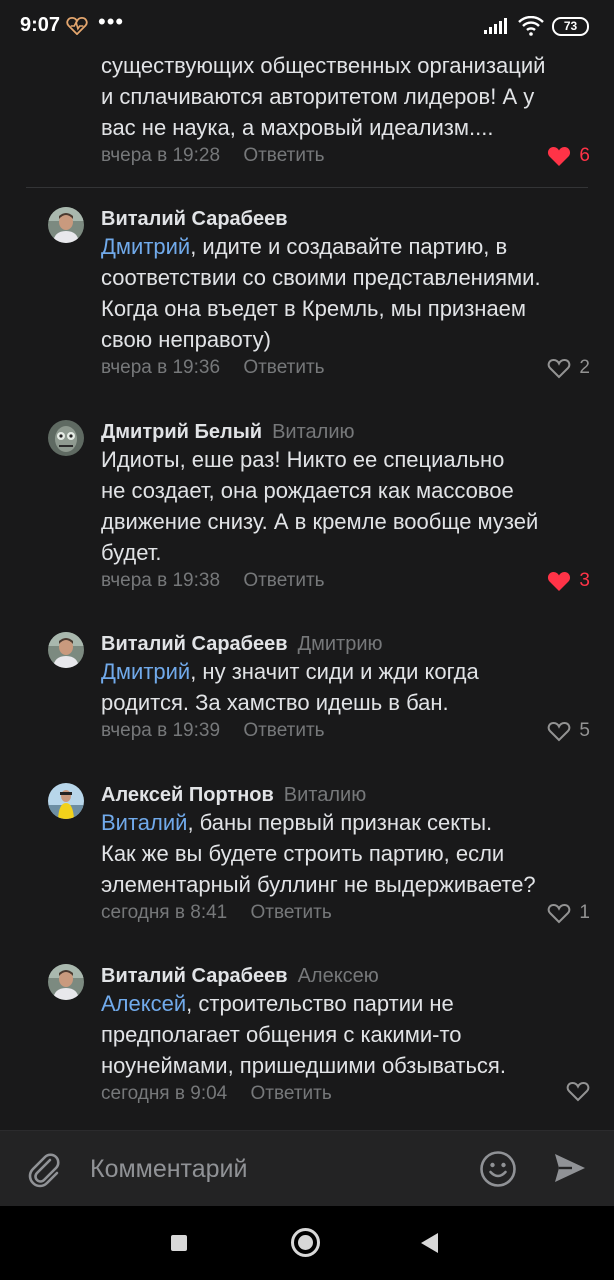 The height and width of the screenshot is (1280, 614). I want to click on like-button, so click(578, 1091).